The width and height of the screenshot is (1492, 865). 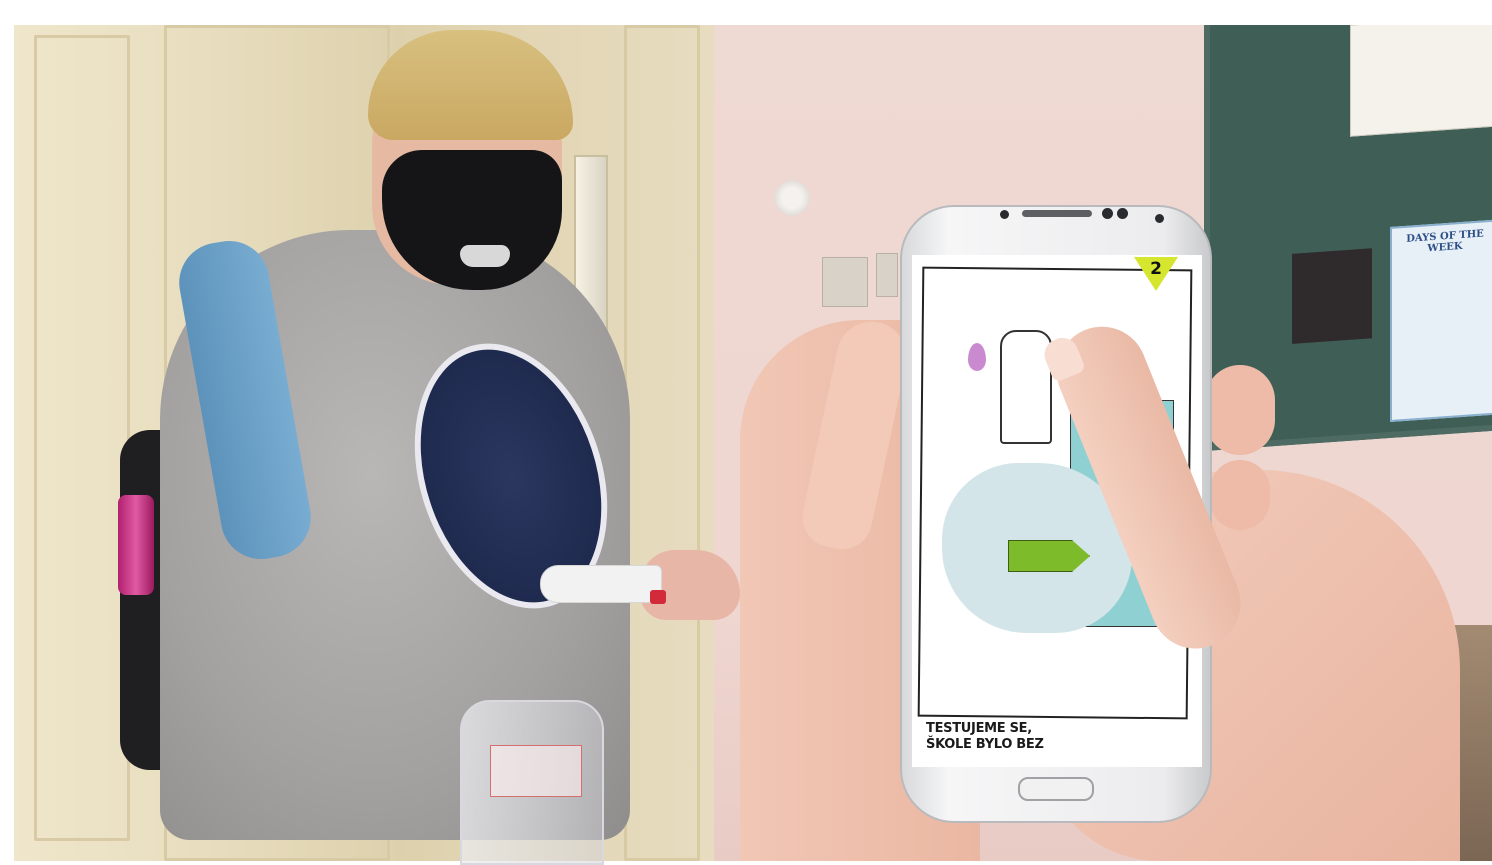 What do you see at coordinates (1056, 737) in the screenshot?
I see `comic-caption: TESTUJEME SE, ŠKOLE BYLO BEZ` at bounding box center [1056, 737].